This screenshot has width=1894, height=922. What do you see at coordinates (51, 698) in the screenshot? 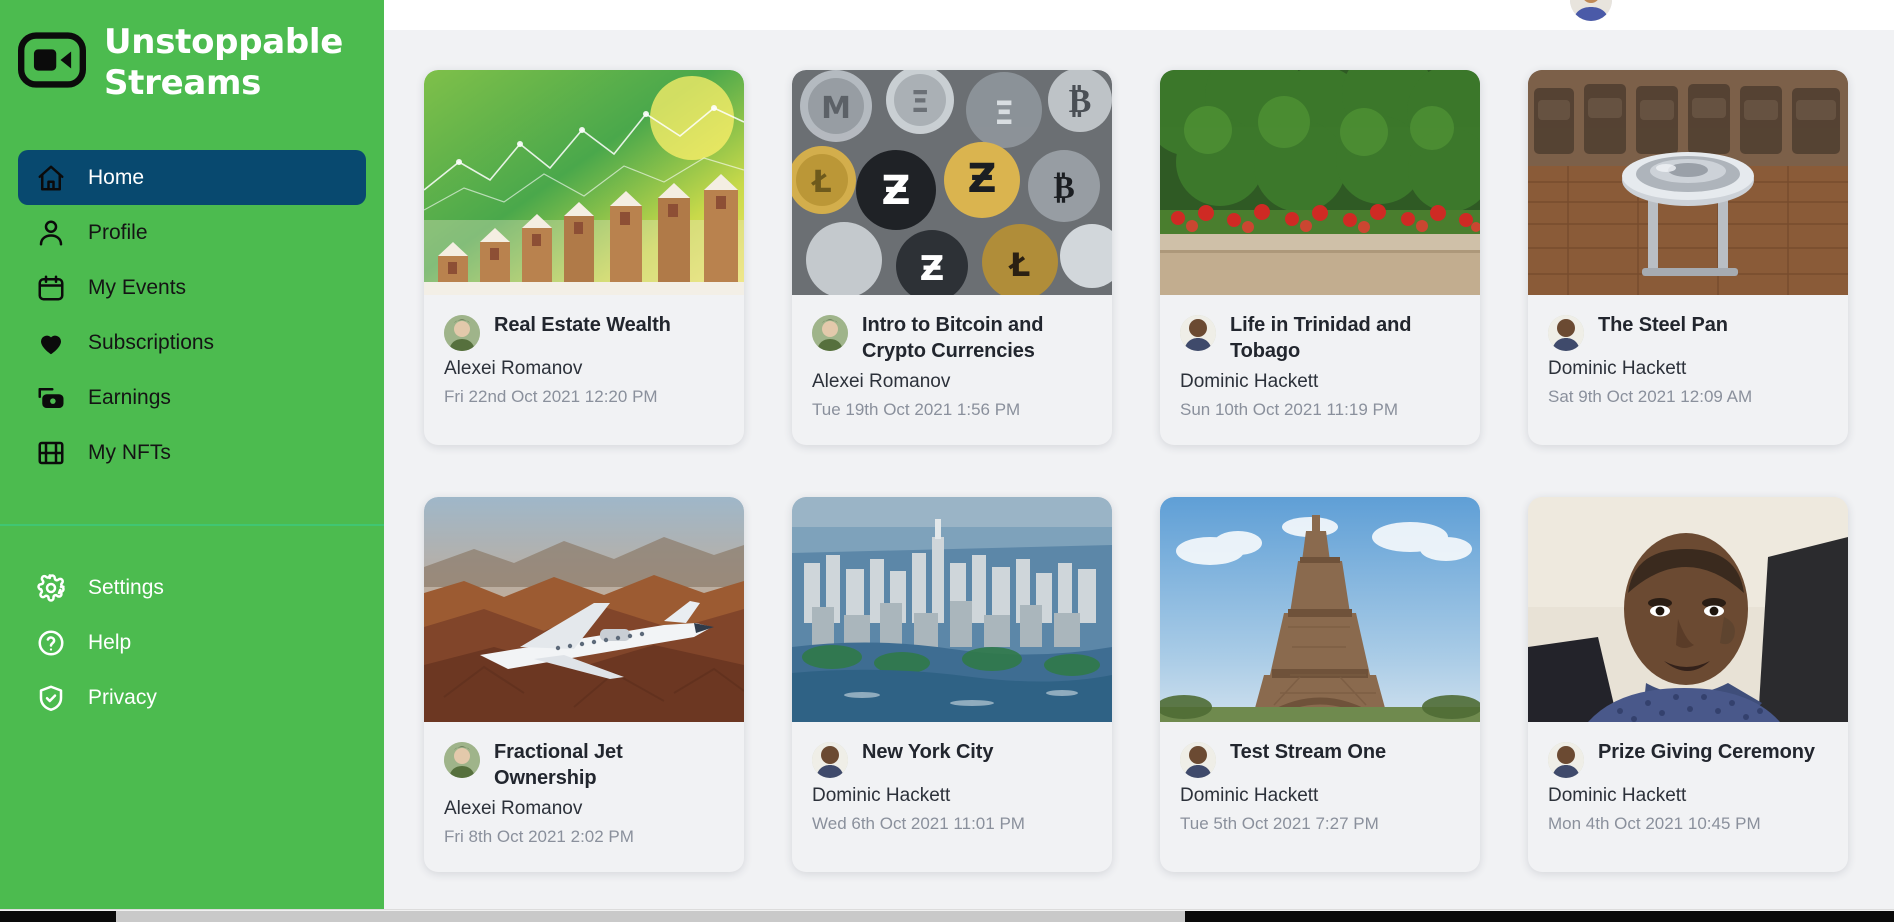
I see `shield-check-icon` at bounding box center [51, 698].